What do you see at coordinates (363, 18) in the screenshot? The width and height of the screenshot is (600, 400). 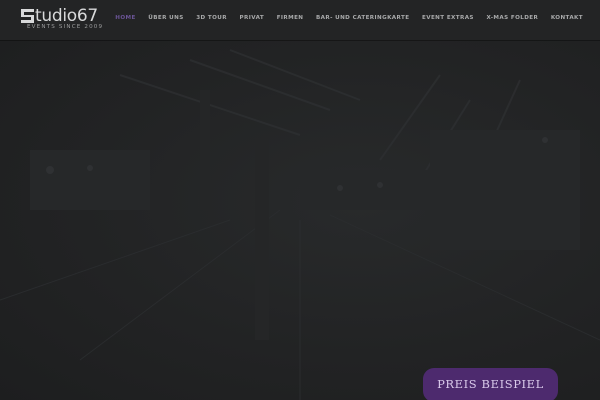 I see `nav-item-bar-catering: BAR- UND CATERINGKARTE` at bounding box center [363, 18].